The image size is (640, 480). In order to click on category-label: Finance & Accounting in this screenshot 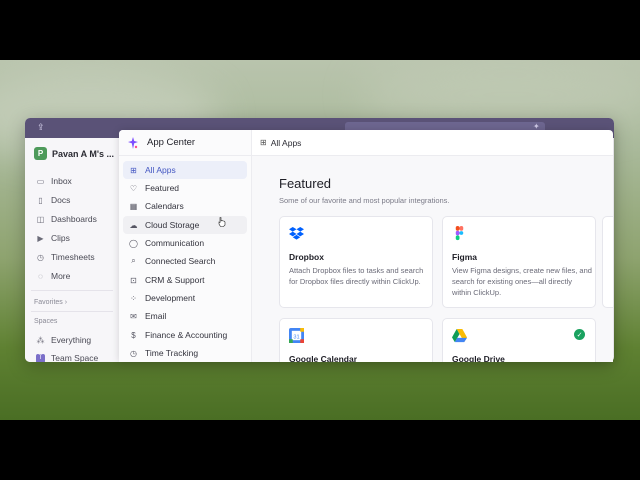, I will do `click(186, 335)`.